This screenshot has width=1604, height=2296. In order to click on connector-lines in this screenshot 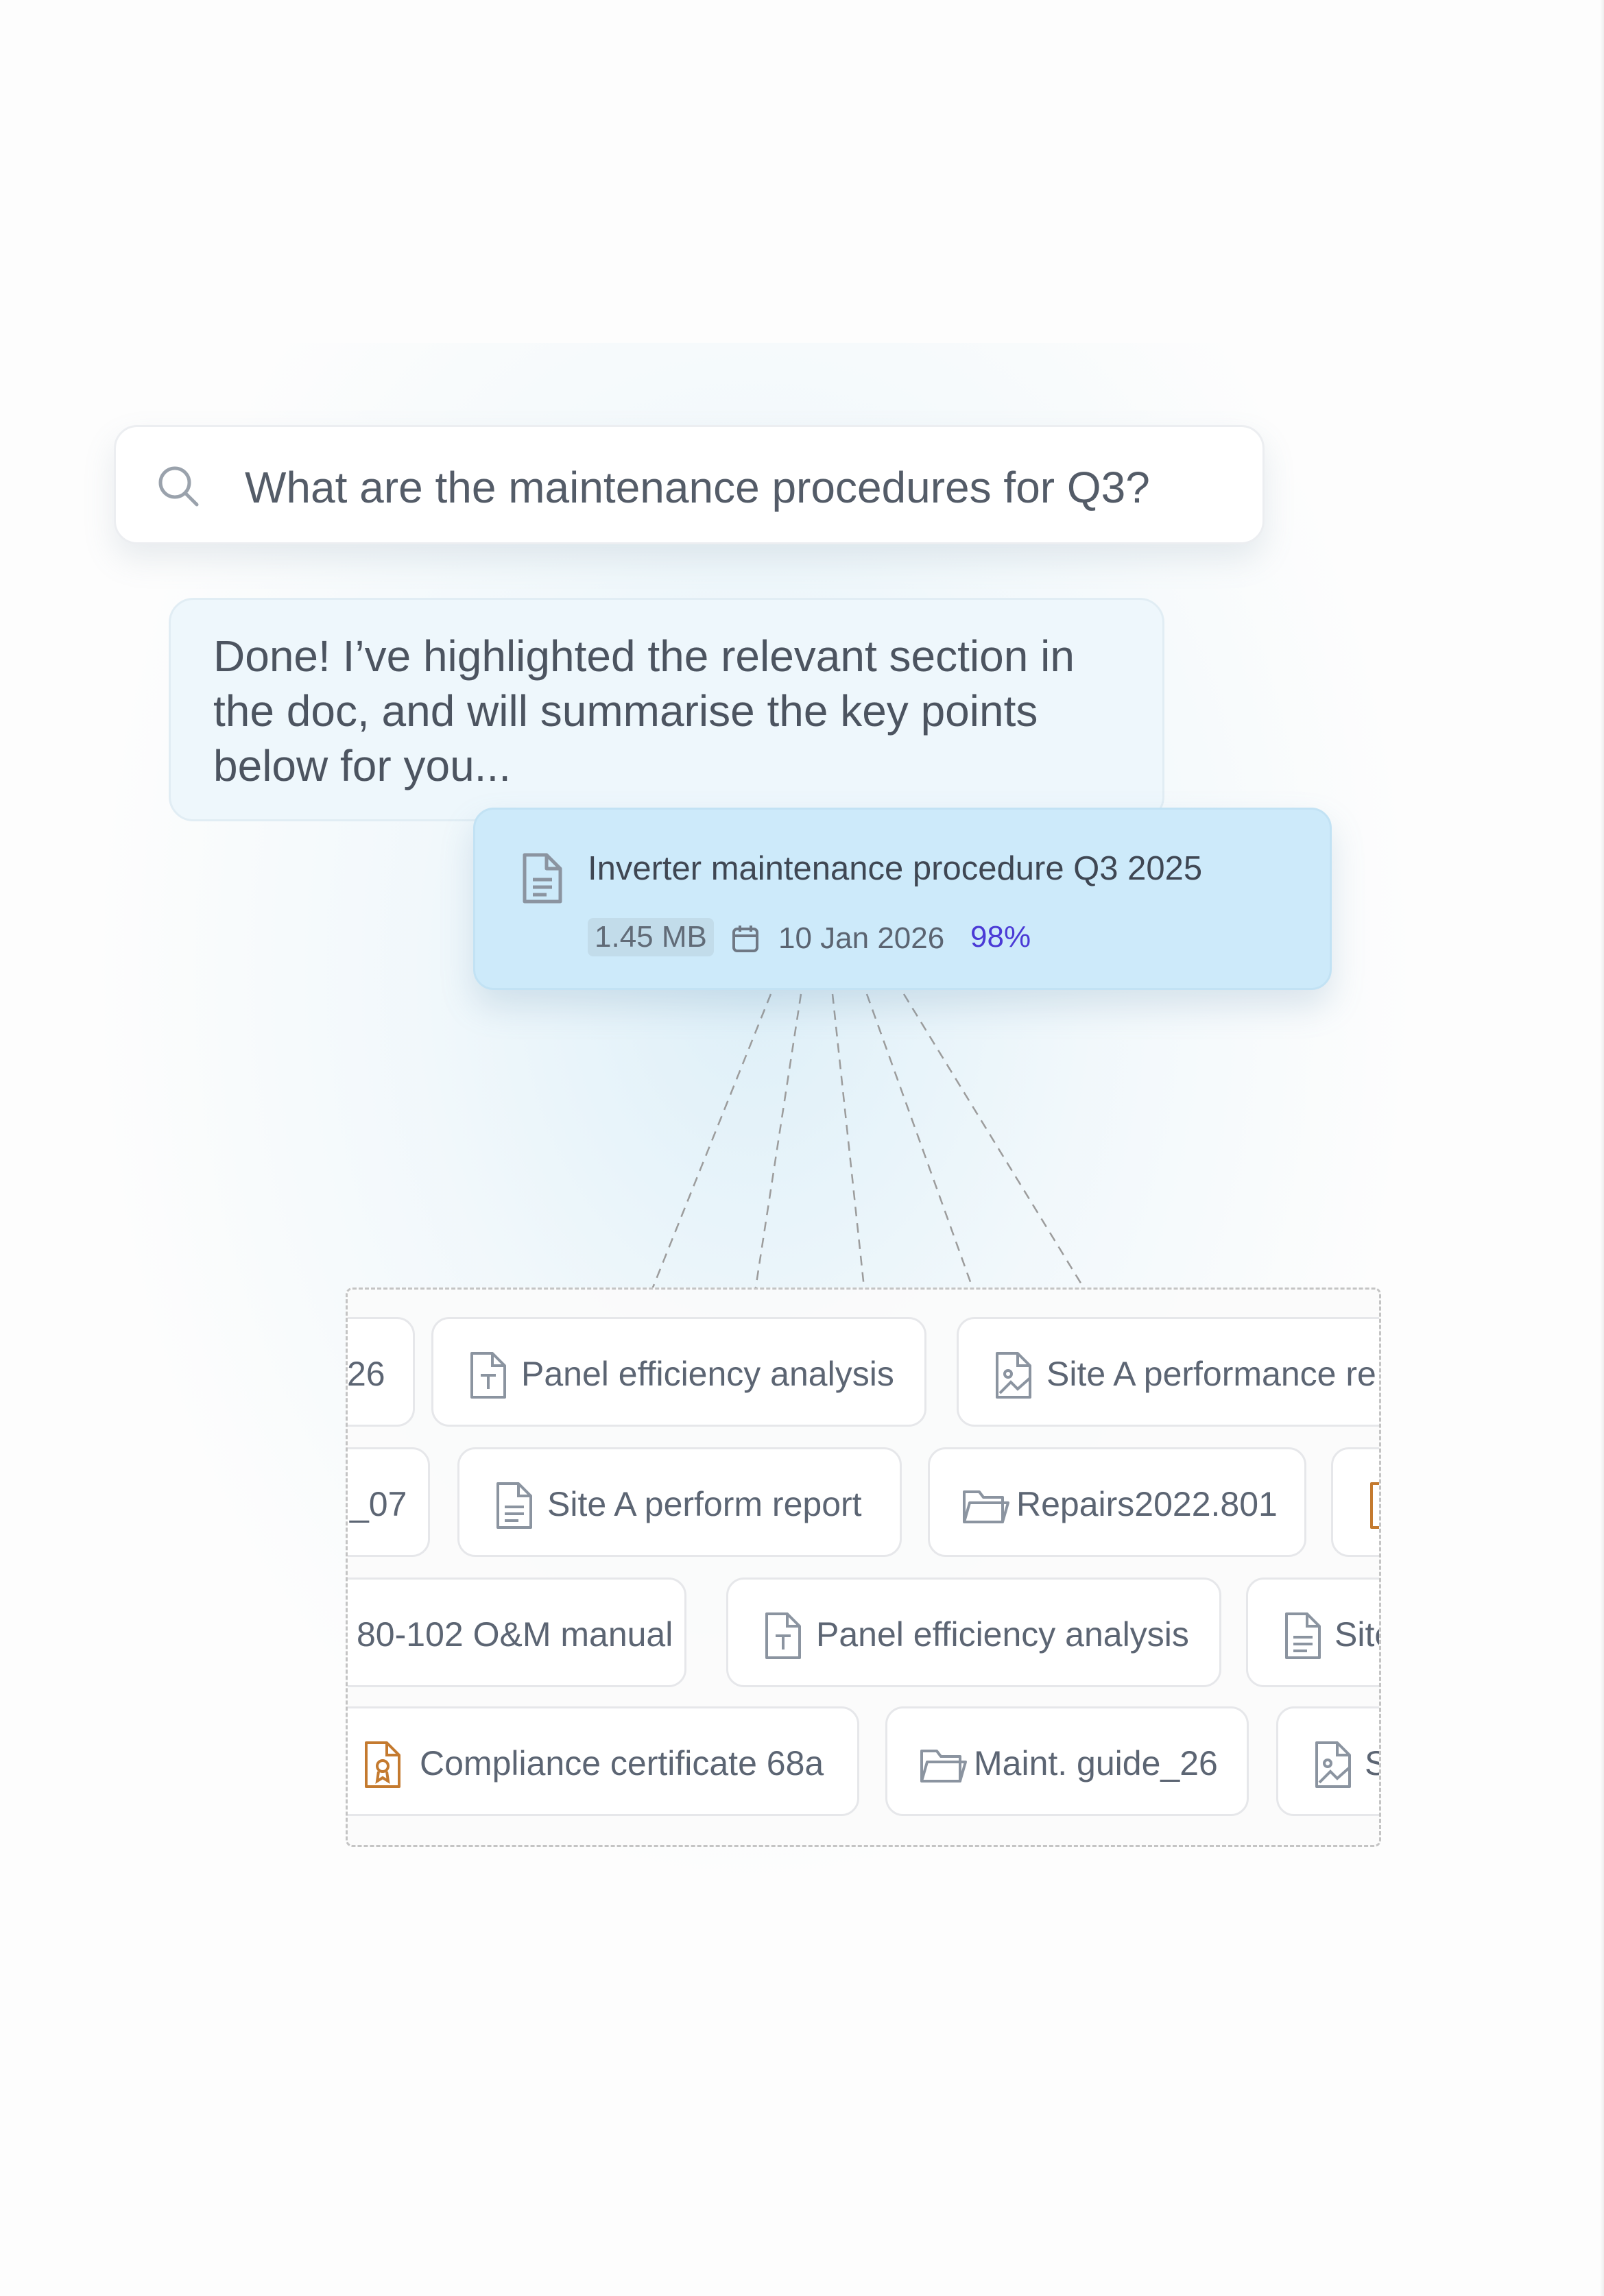, I will do `click(868, 1140)`.